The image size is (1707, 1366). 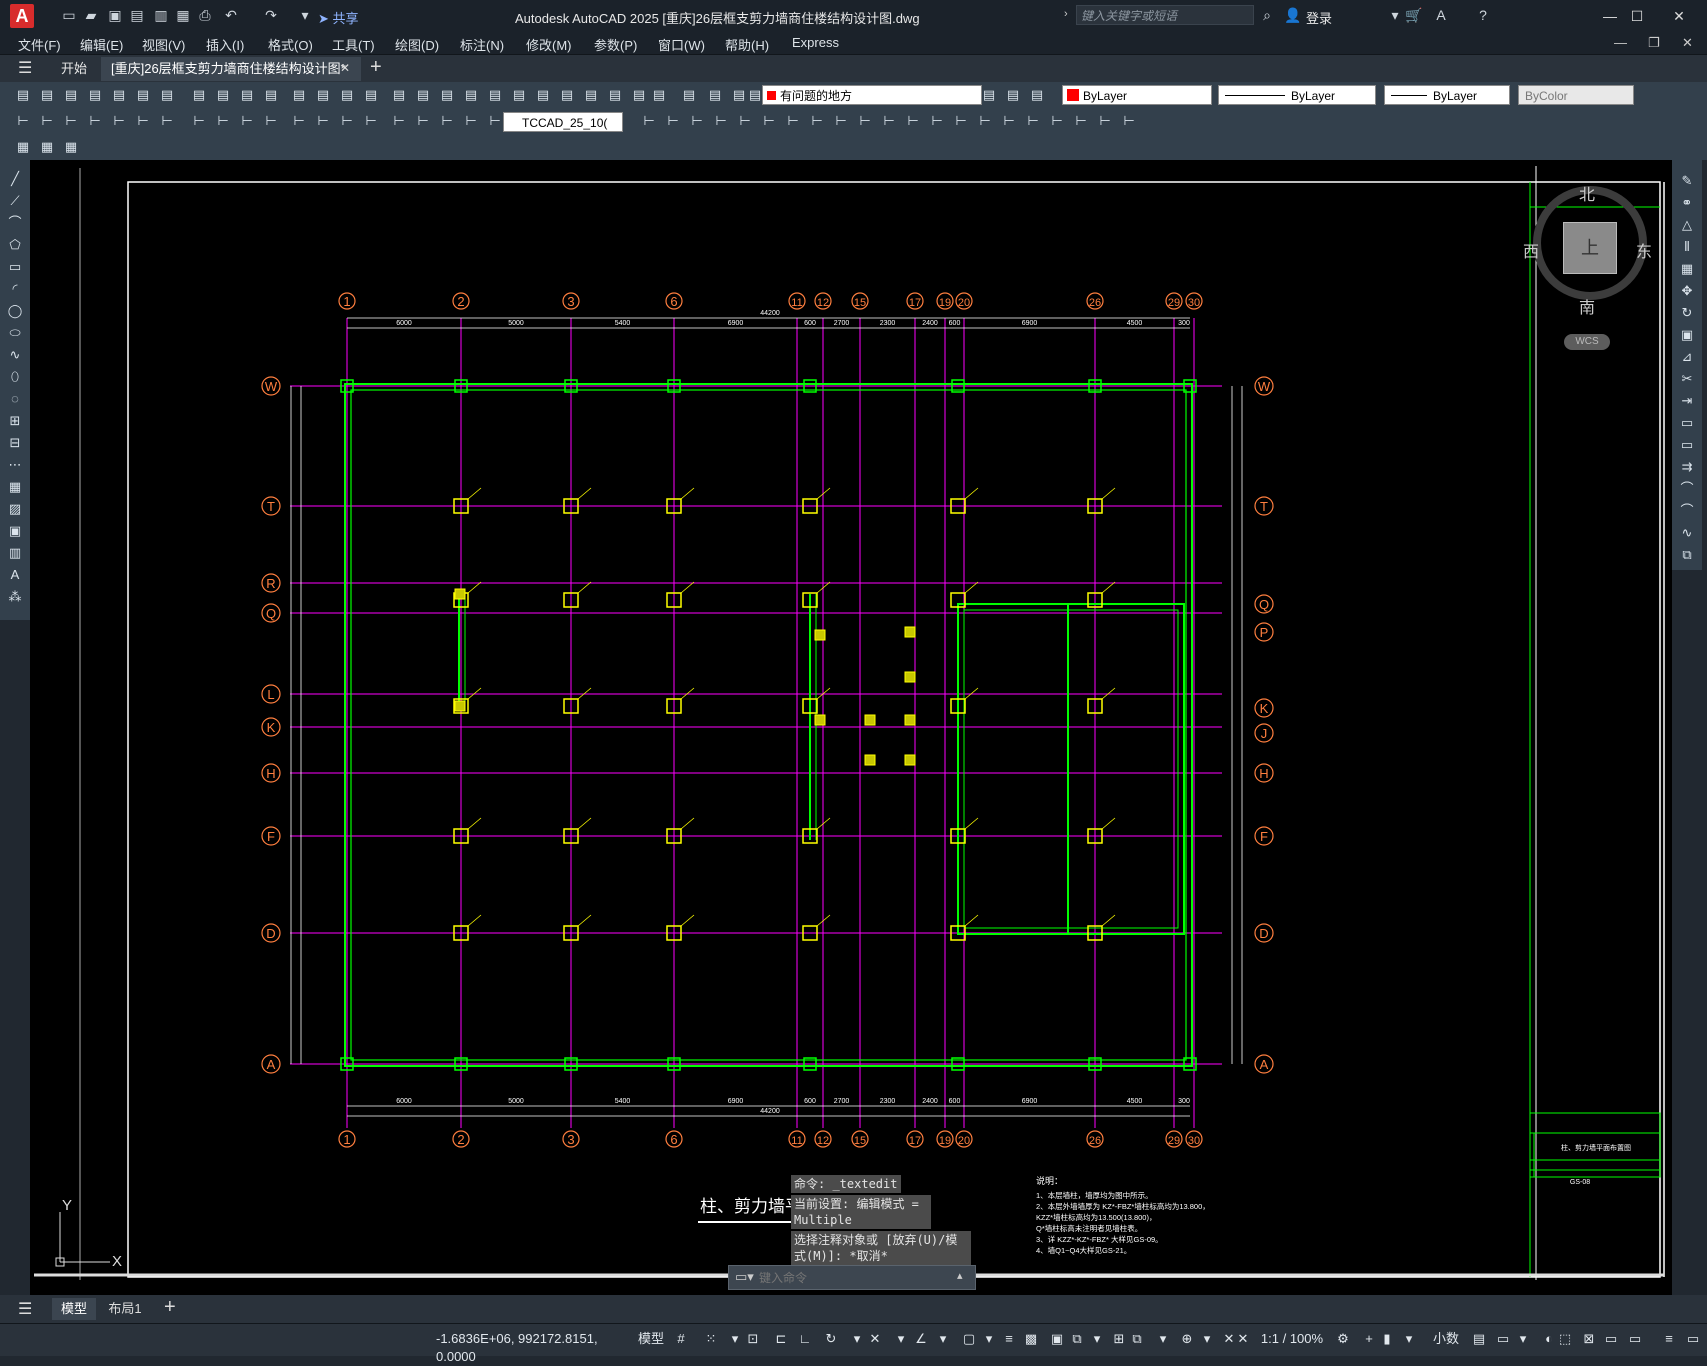 What do you see at coordinates (715, 95) in the screenshot?
I see `toolbar-1-button-29-icon: ▤` at bounding box center [715, 95].